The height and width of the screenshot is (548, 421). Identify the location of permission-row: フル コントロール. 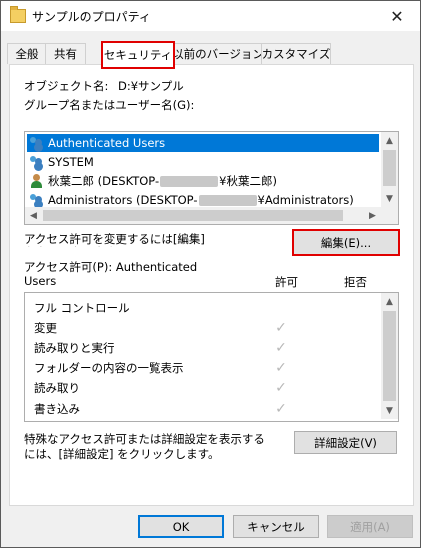
(82, 308).